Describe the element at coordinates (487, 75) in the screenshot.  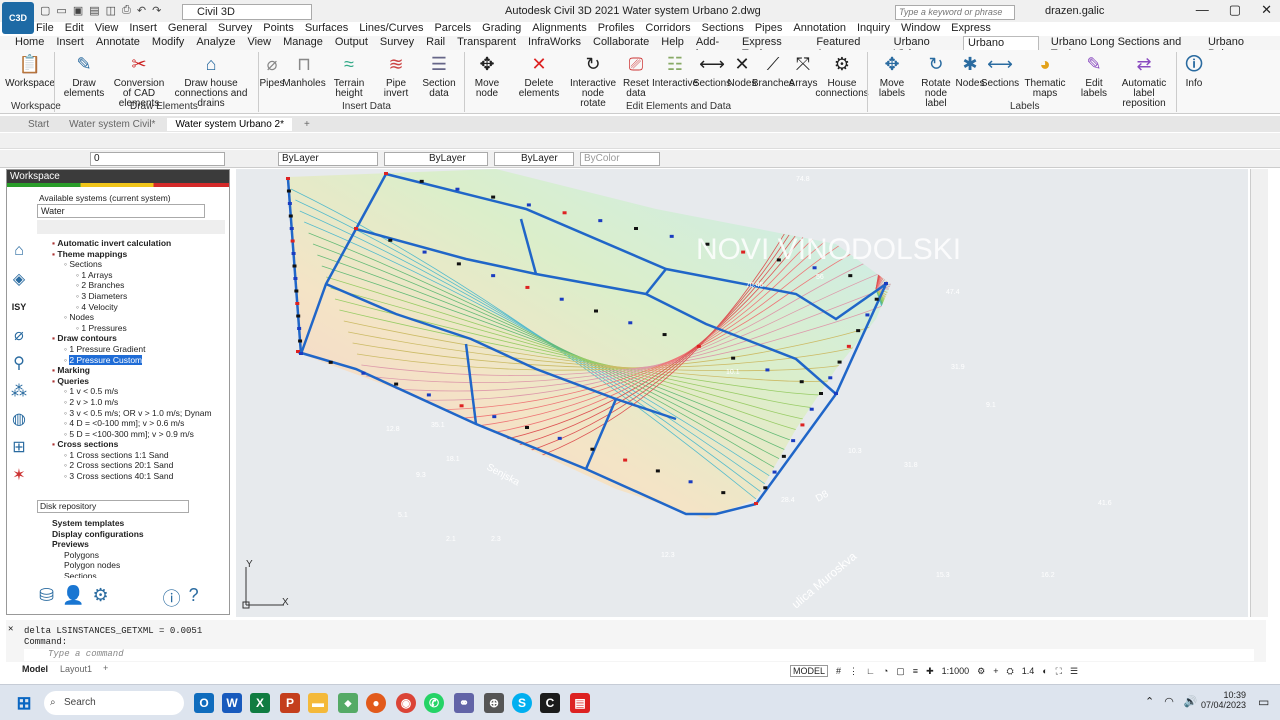
I see `move-node-button: ✥ Move node` at that location.